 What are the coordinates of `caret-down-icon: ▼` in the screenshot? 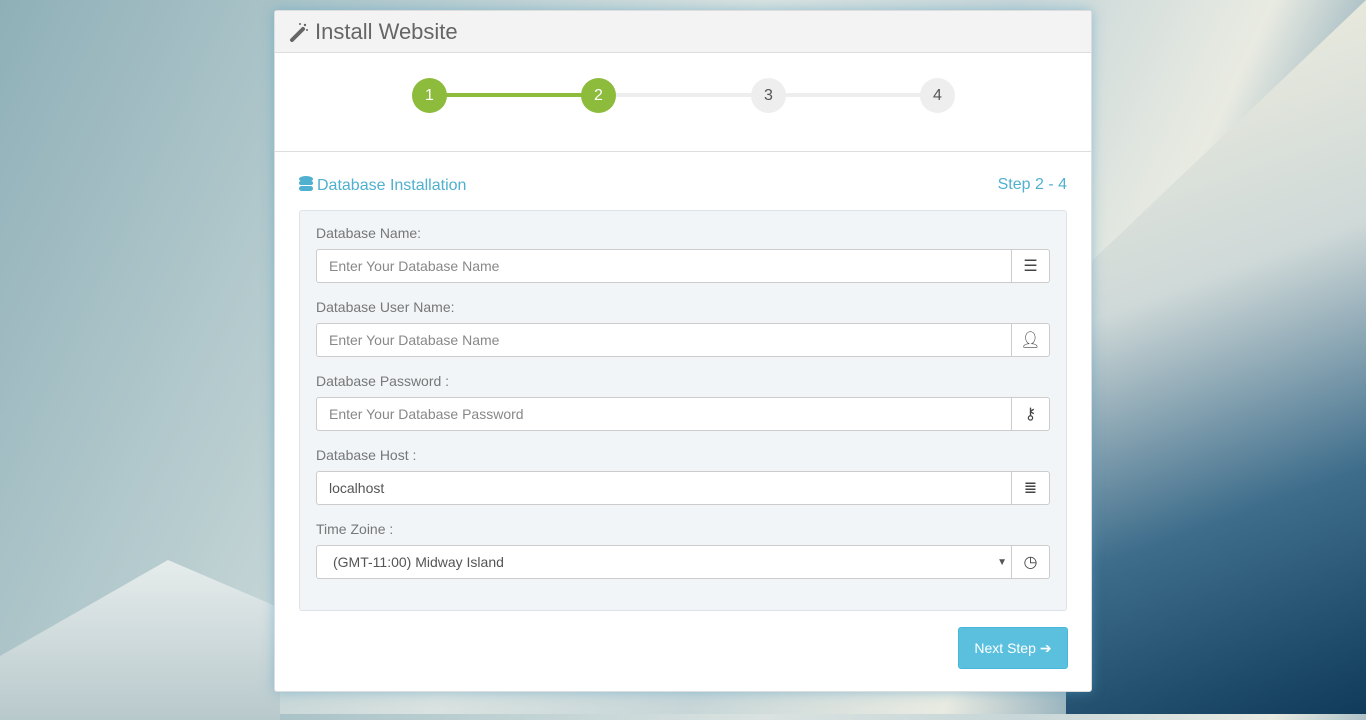 It's located at (1002, 562).